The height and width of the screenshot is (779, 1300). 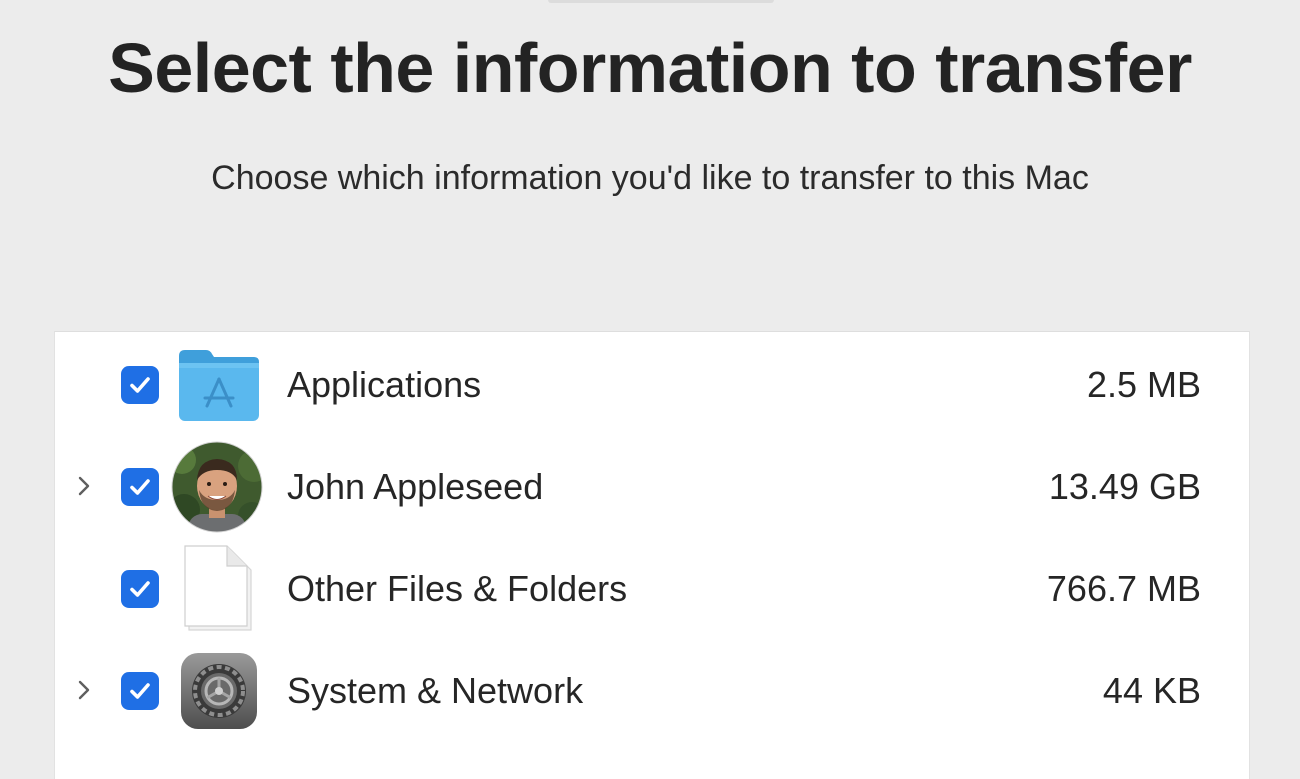 I want to click on expand-john-appleseed-button, so click(x=84, y=486).